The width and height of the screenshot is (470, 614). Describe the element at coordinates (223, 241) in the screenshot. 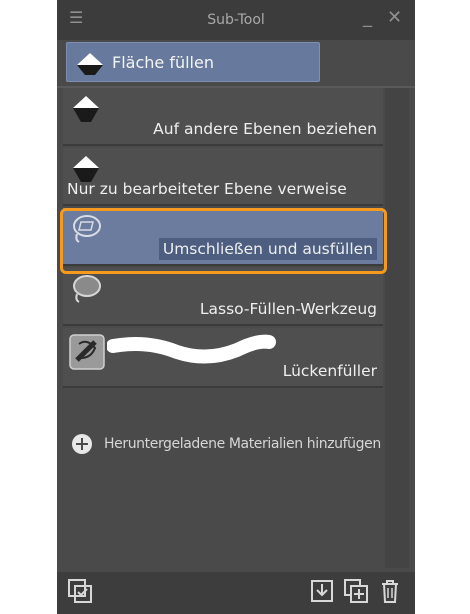

I see `selection-highlight-box` at that location.